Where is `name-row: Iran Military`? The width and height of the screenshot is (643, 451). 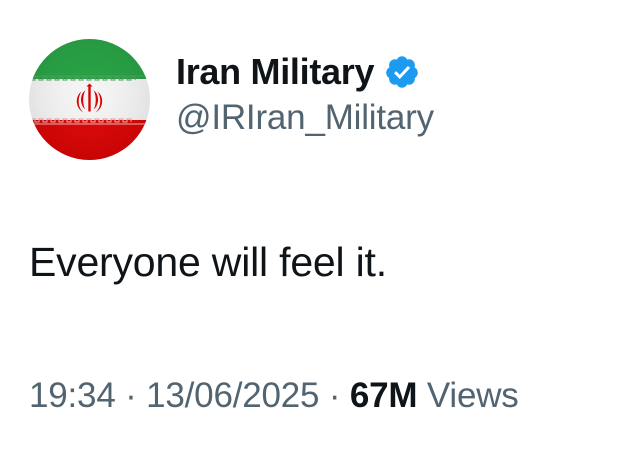 name-row: Iran Military is located at coordinates (305, 72).